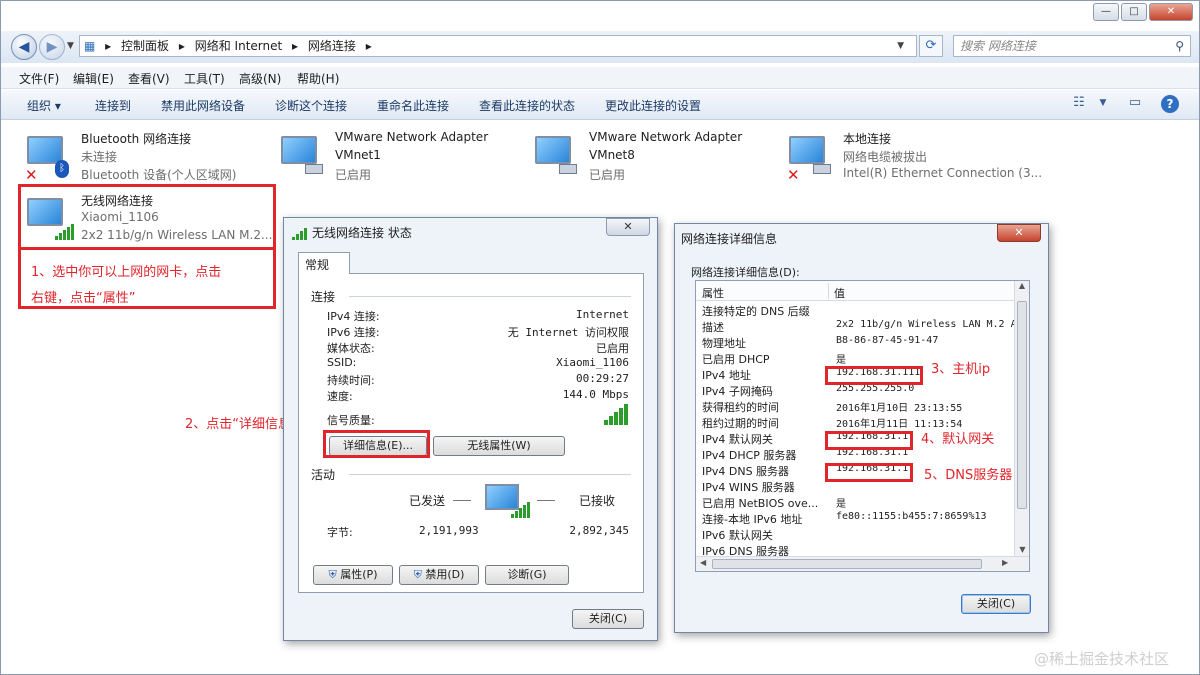 This screenshot has height=675, width=1200. I want to click on close-window-button: ✕, so click(1171, 12).